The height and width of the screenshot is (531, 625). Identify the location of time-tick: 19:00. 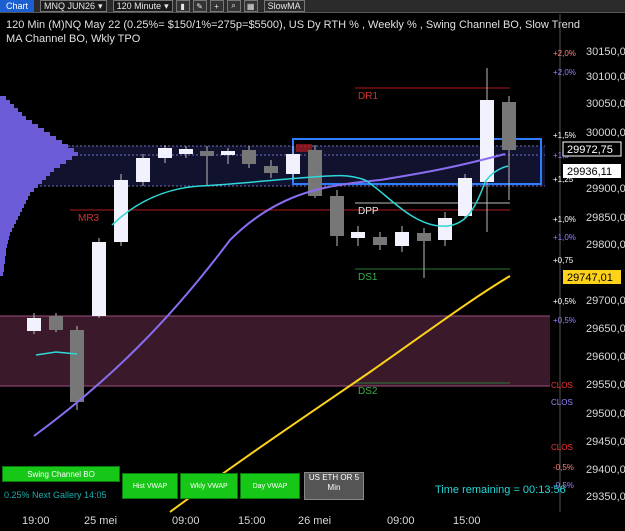
(36, 521).